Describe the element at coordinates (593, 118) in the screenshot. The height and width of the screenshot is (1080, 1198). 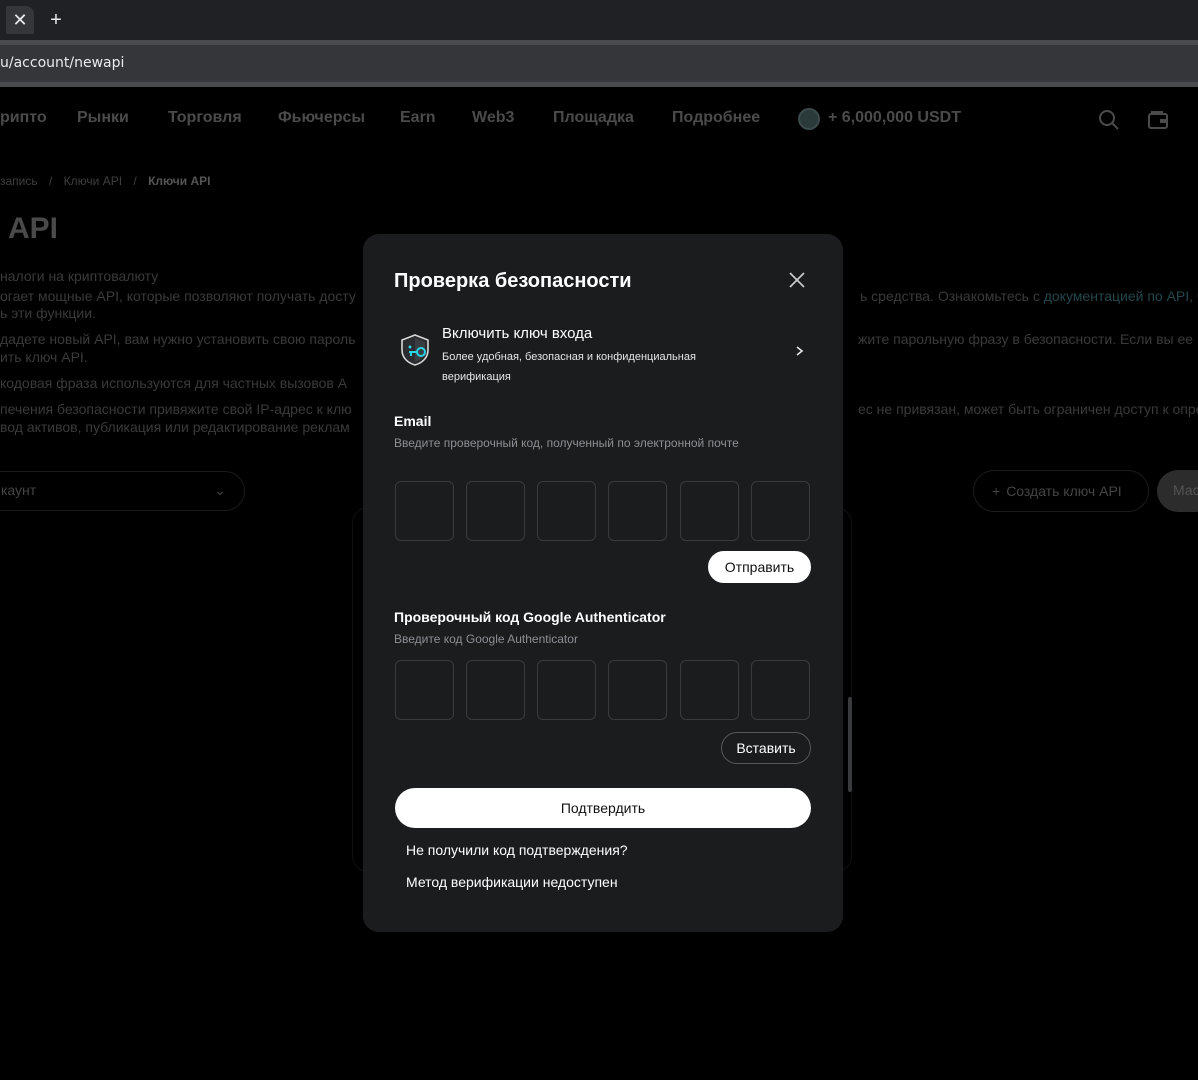
I see `nav-item-marketplace: Площадка` at that location.